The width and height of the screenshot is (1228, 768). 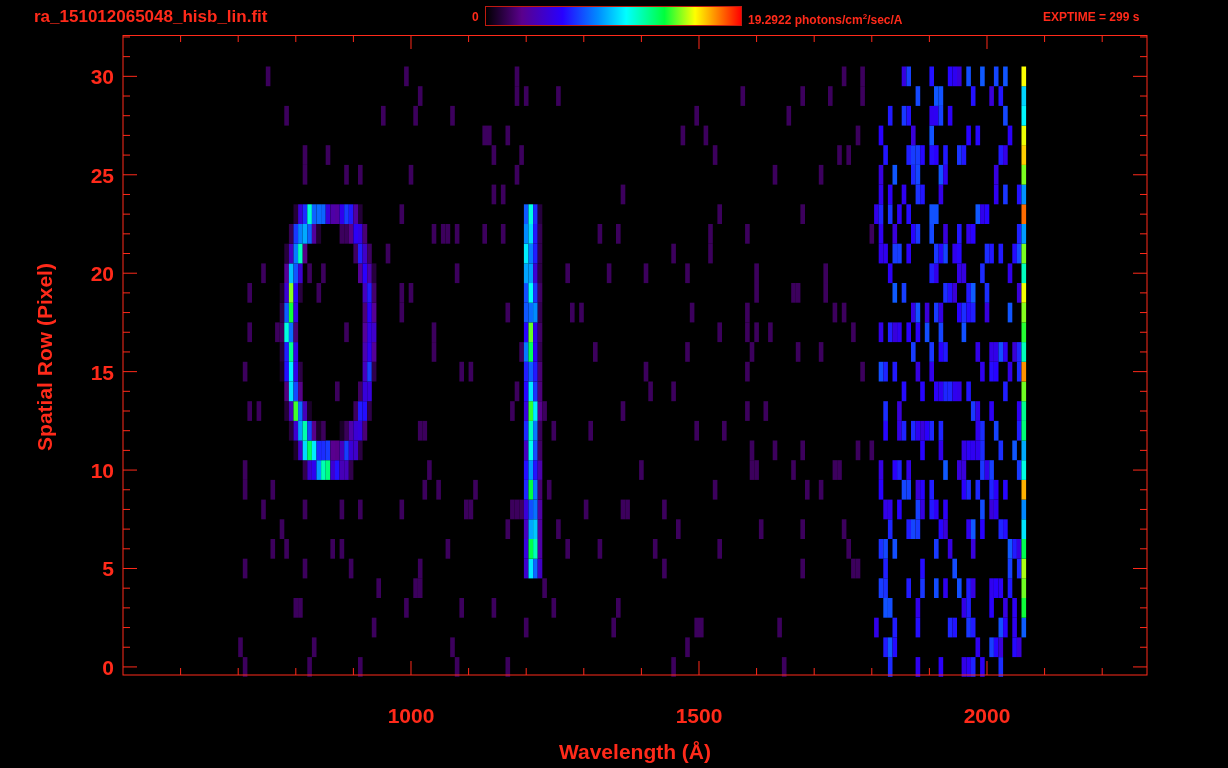 What do you see at coordinates (635, 751) in the screenshot?
I see `x-axis-title: Wavelength (Å)` at bounding box center [635, 751].